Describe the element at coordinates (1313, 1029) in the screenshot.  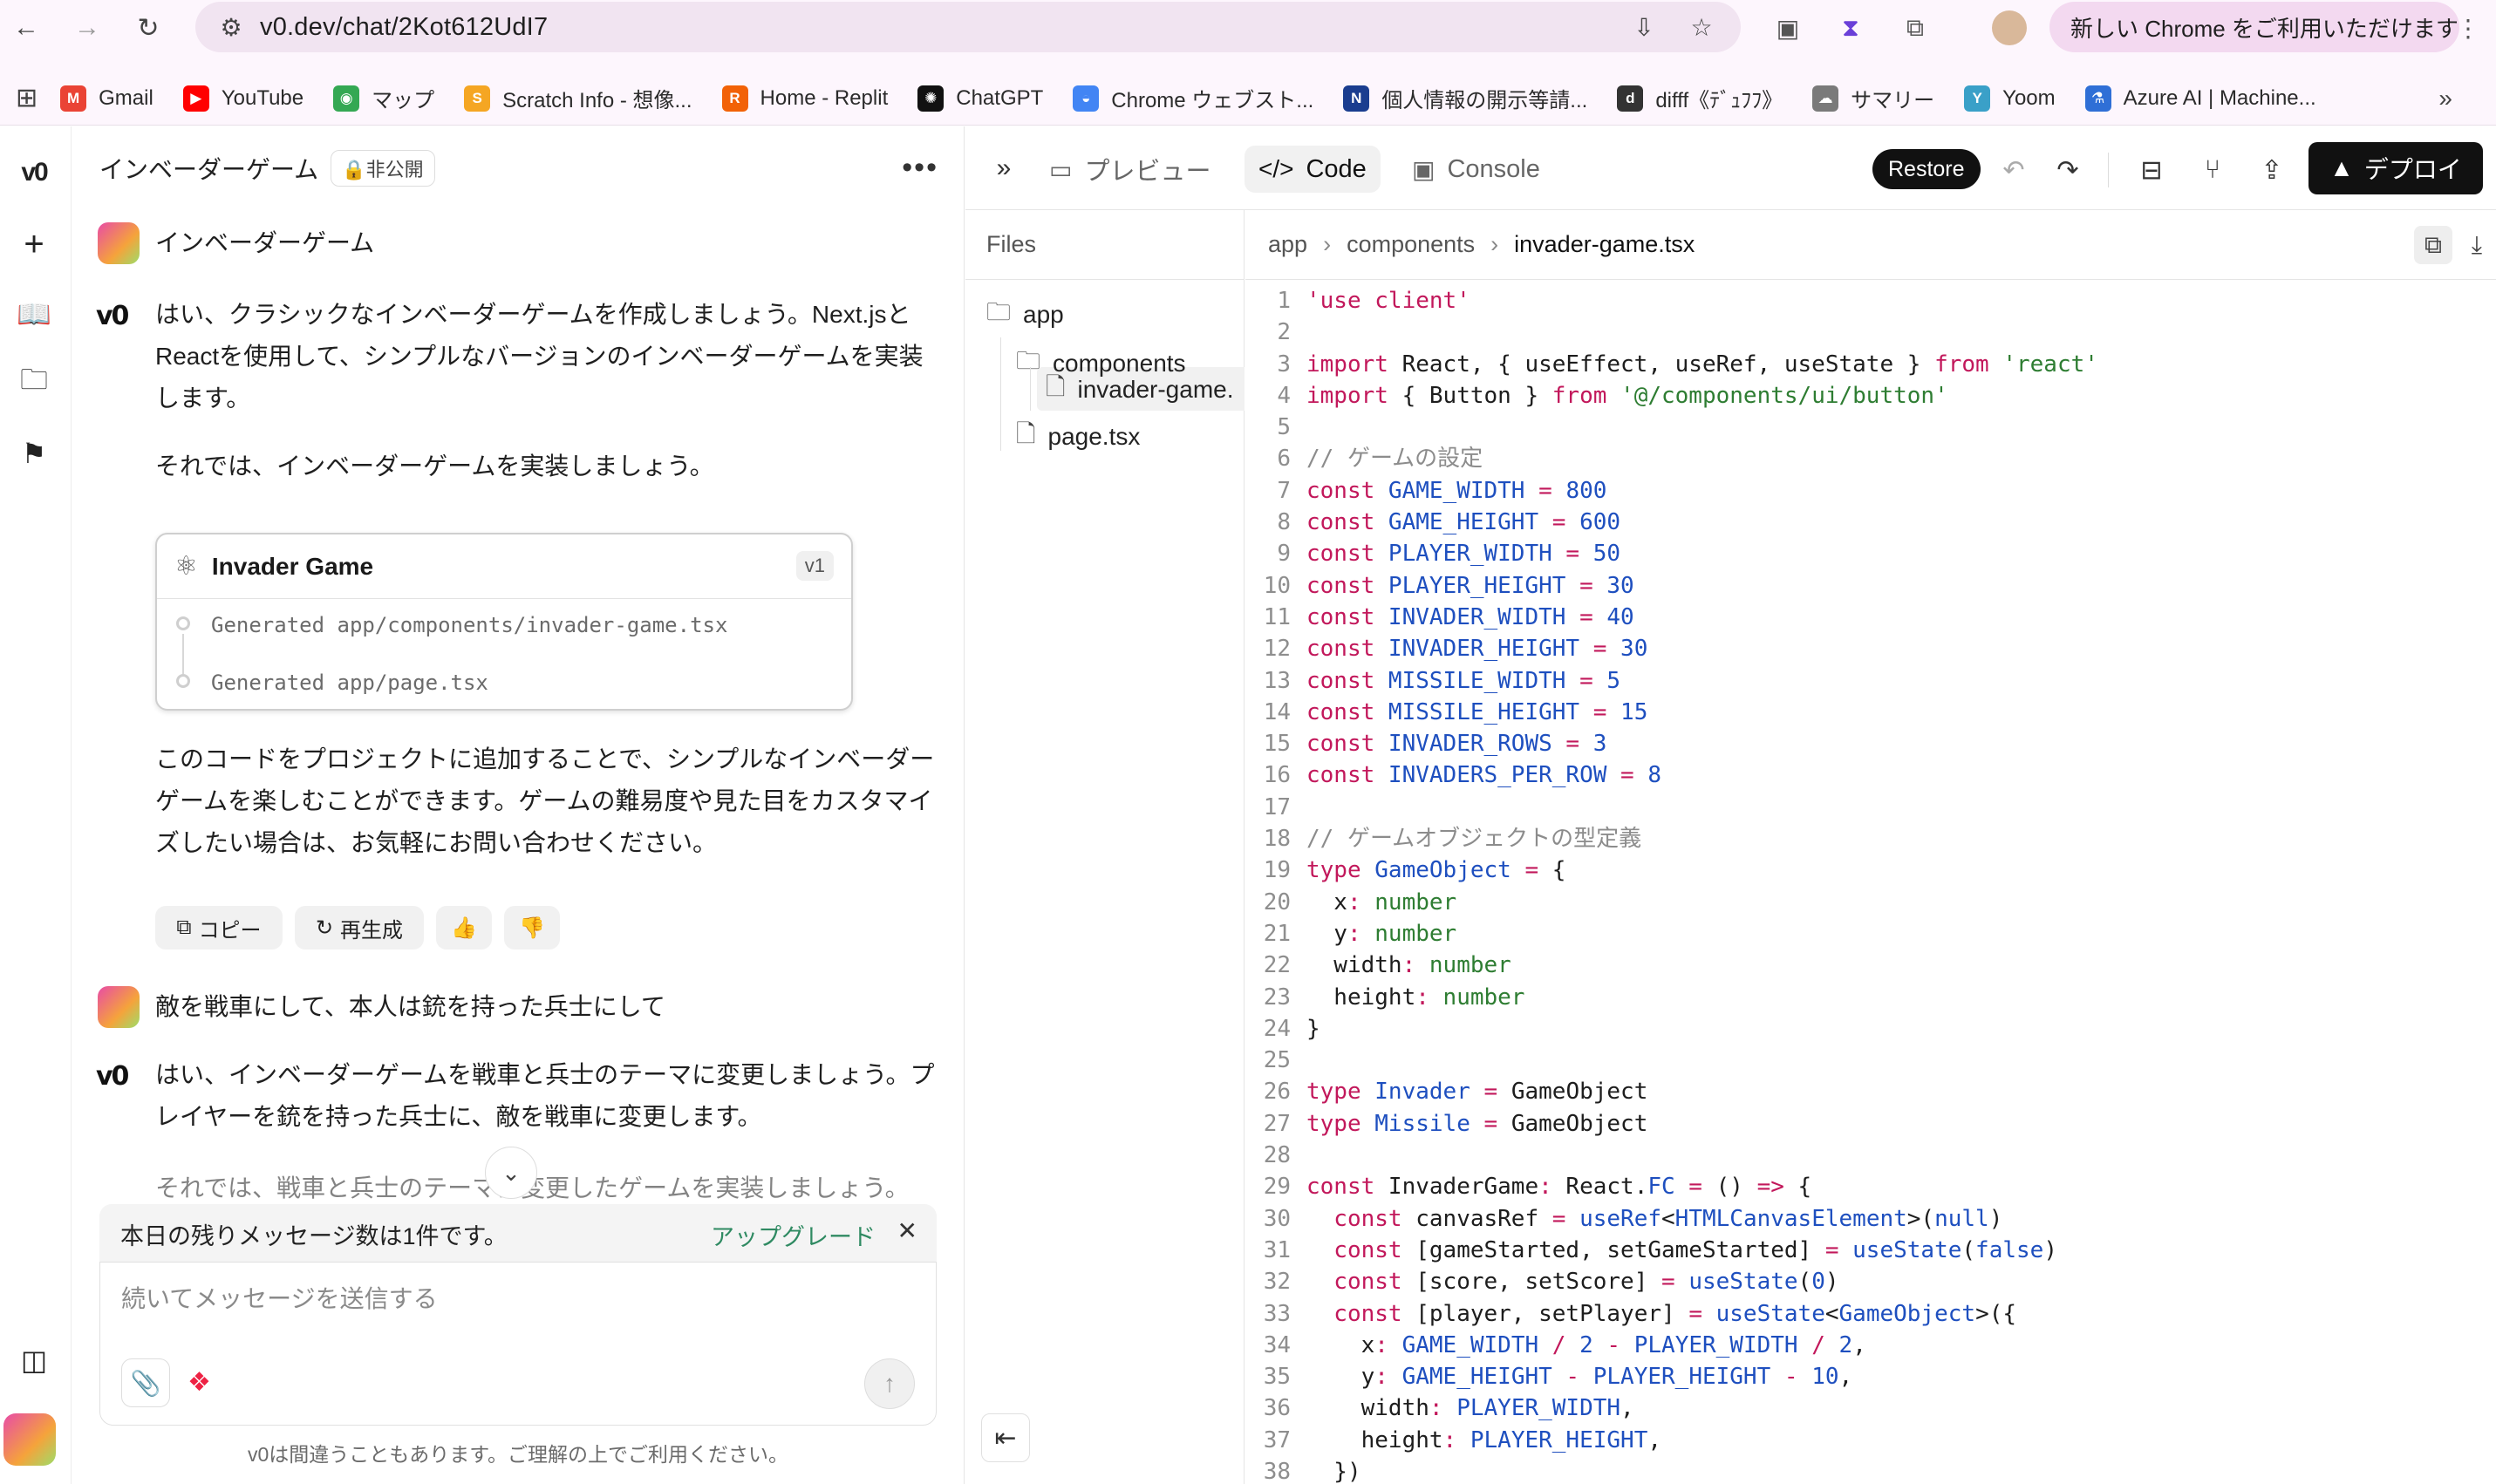
I see `code-text: }` at that location.